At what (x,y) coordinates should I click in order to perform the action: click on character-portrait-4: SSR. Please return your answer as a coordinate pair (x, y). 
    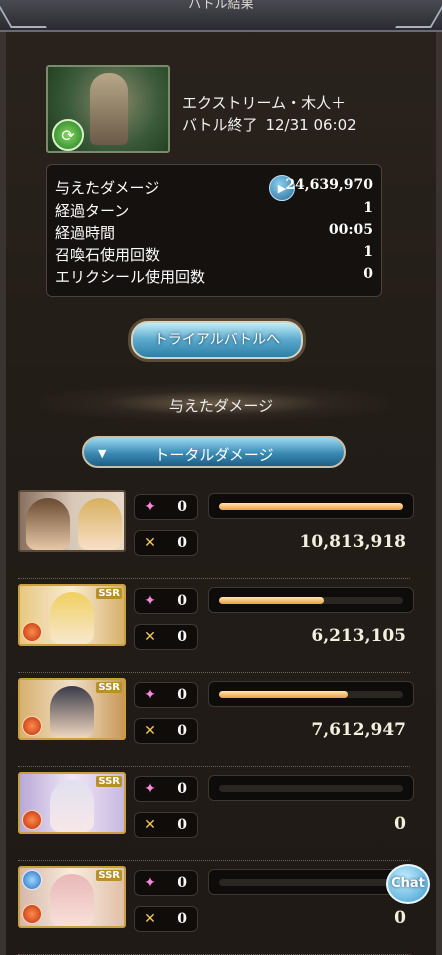
    Looking at the image, I should click on (72, 803).